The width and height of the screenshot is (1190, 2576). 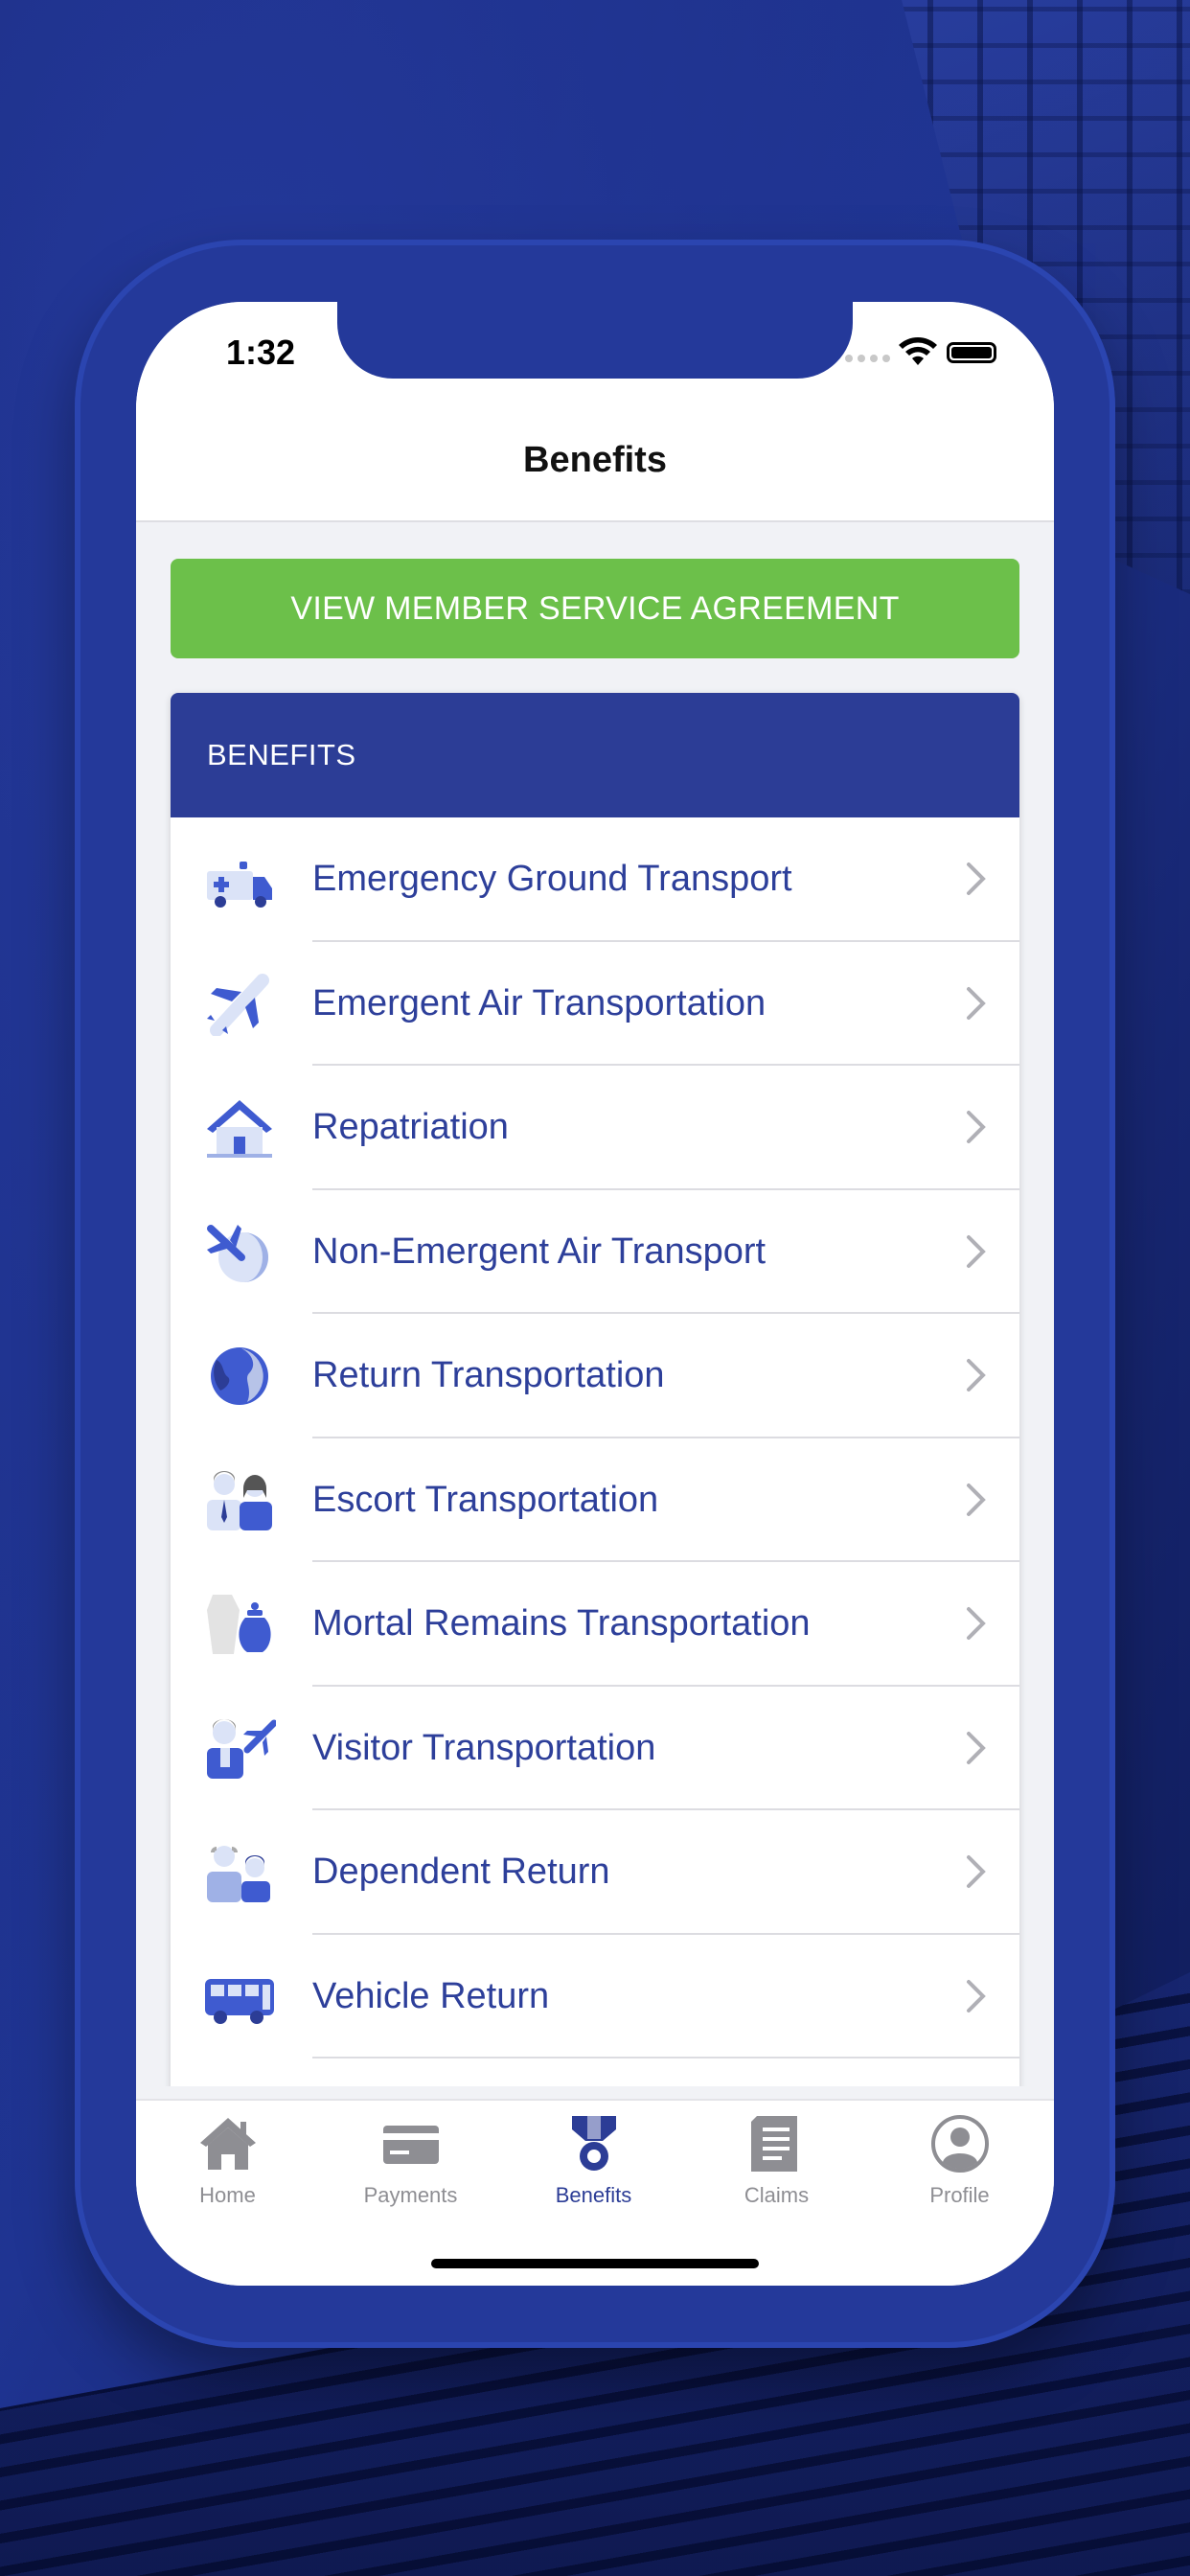 I want to click on ambulance-icon, so click(x=240, y=885).